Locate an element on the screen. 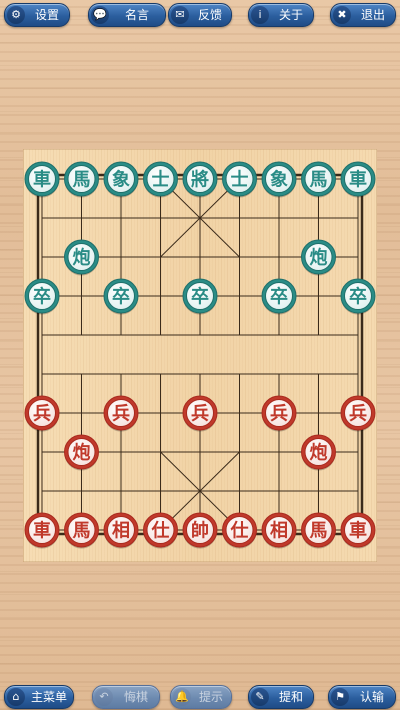  hint-button: 🔔 提示 is located at coordinates (201, 697).